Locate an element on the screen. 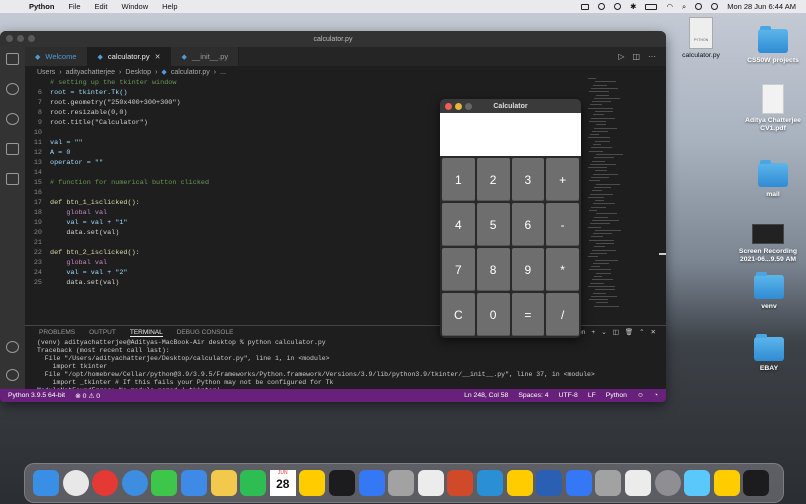 This screenshot has width=806, height=504. key-7-button: 7 is located at coordinates (458, 269).